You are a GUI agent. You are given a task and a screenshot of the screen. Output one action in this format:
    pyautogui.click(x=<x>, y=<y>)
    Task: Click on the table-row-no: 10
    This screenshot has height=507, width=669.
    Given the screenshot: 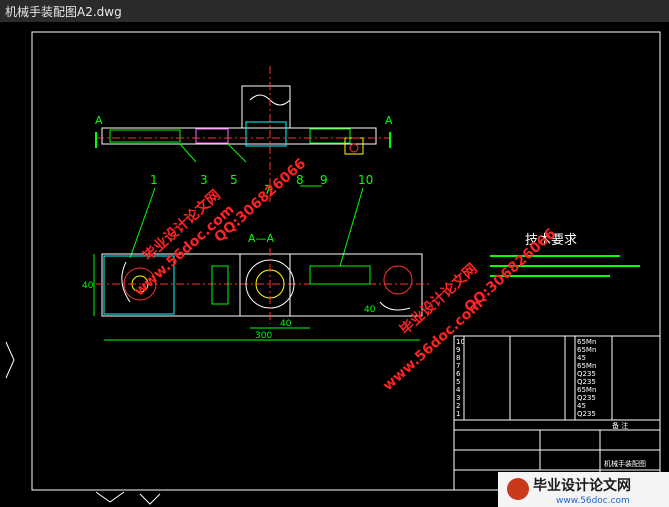 What is the action you would take?
    pyautogui.click(x=460, y=342)
    